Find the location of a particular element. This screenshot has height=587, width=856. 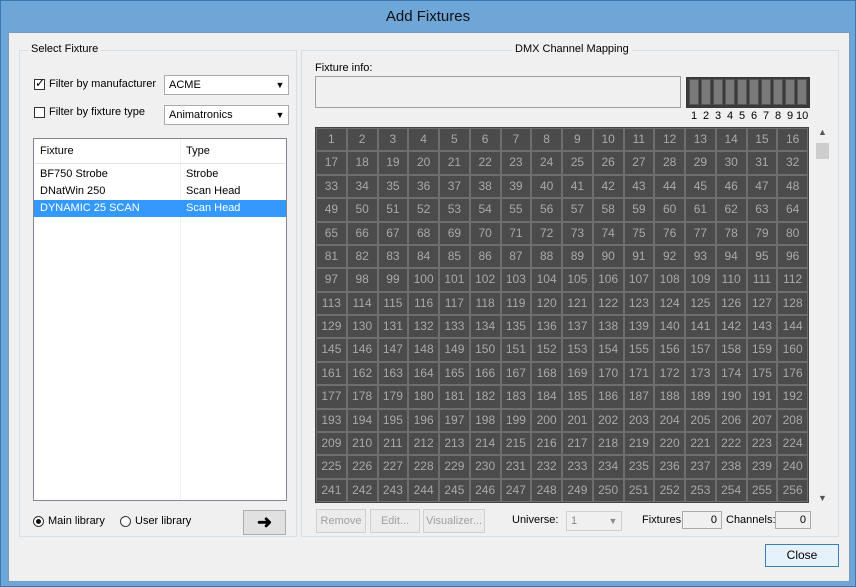

dmx-channel-cell: 182 is located at coordinates (485, 397).